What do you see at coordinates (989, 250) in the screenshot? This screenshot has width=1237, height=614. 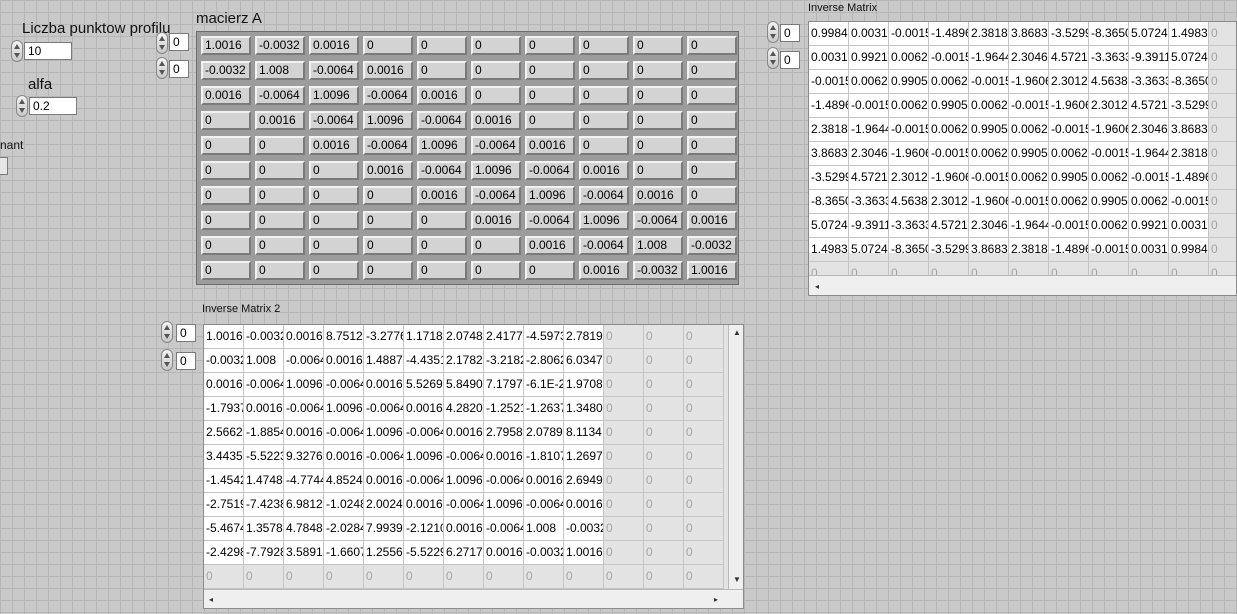 I see `inverse-matrix-cell: 3.8683` at bounding box center [989, 250].